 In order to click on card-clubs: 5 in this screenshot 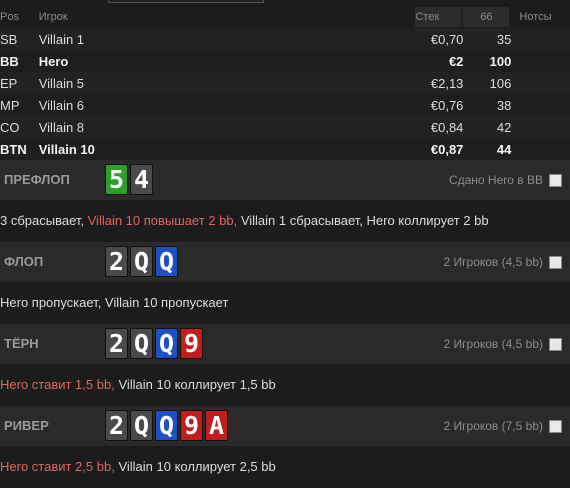, I will do `click(116, 179)`.